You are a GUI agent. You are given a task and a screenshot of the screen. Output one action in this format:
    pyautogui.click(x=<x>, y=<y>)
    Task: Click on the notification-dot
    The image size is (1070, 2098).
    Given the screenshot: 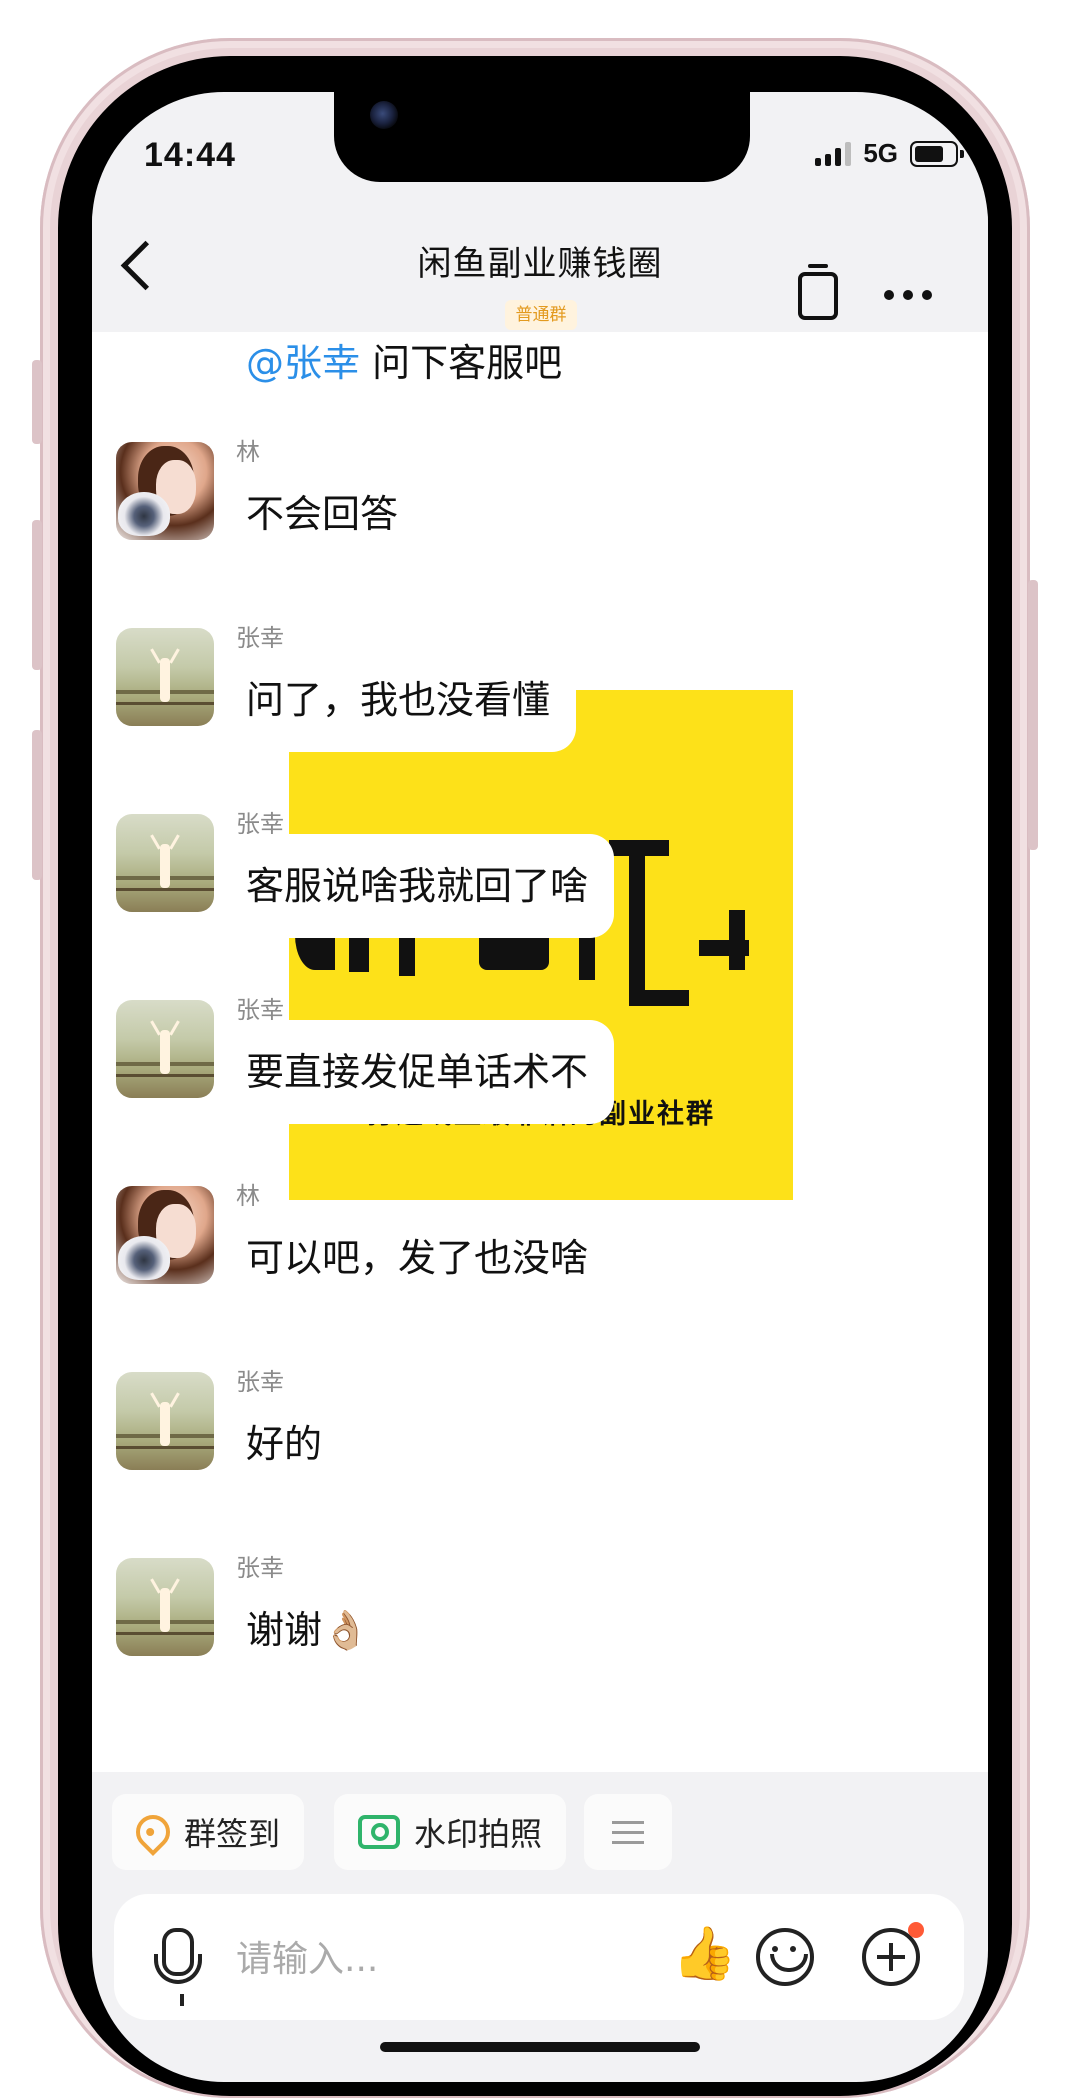 What is the action you would take?
    pyautogui.click(x=916, y=1930)
    